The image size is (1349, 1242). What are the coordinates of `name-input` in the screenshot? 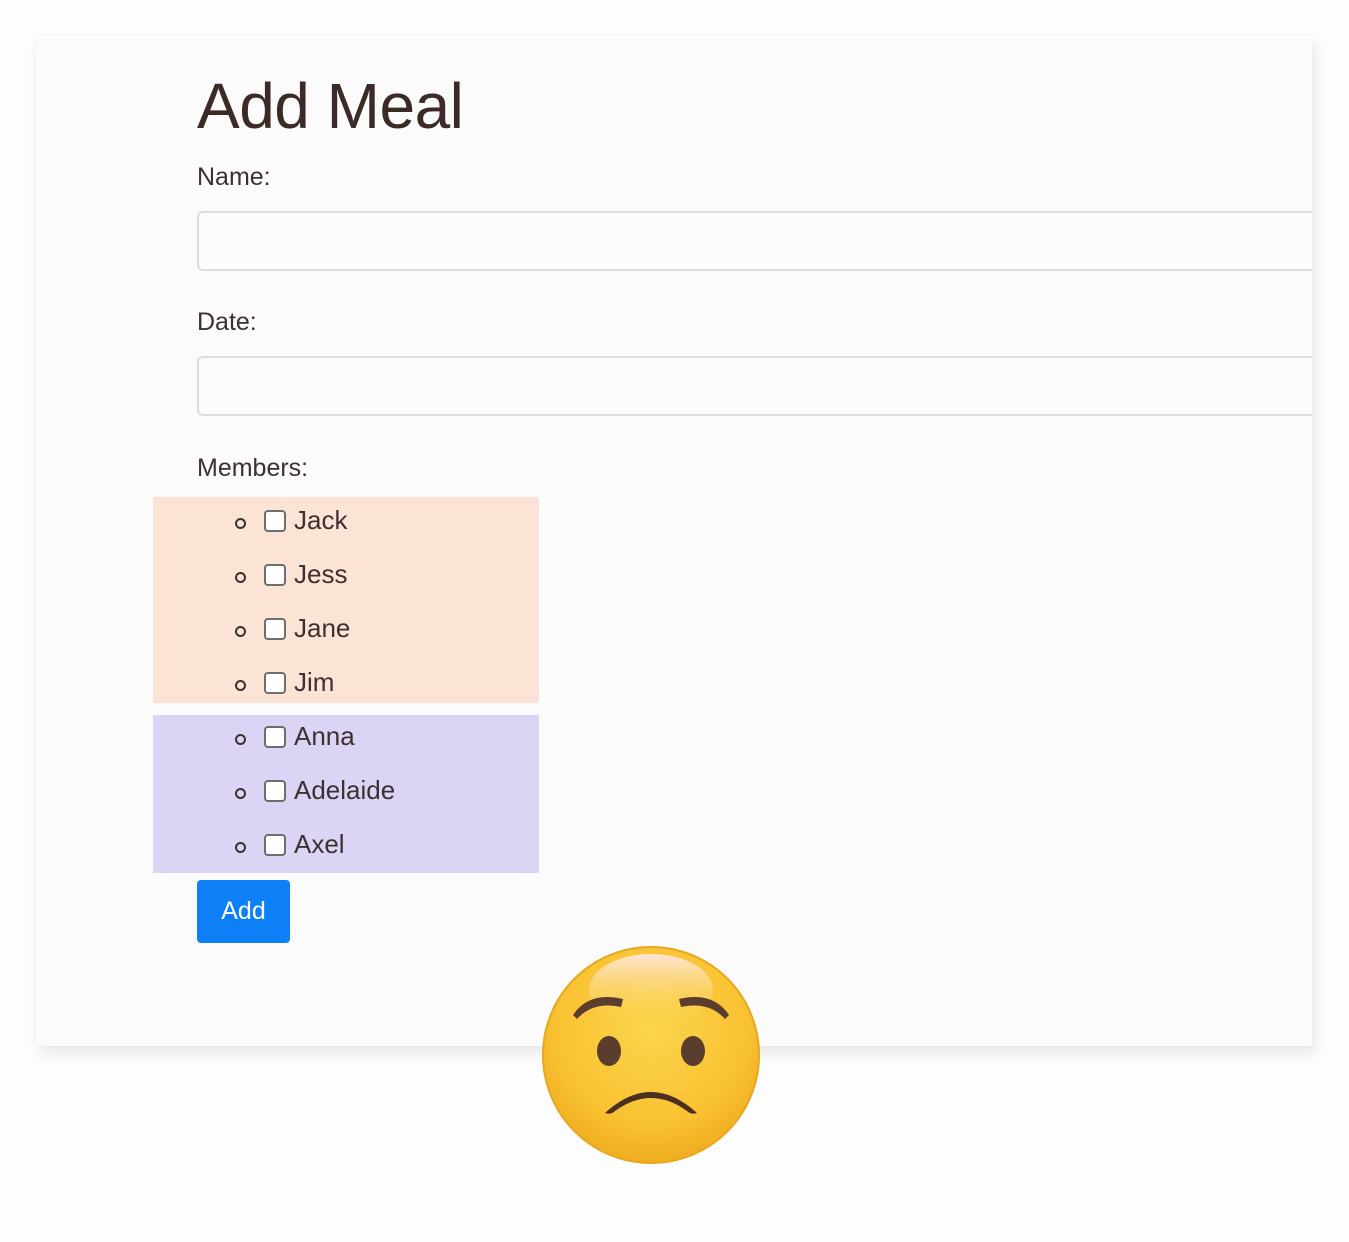 It's located at (754, 241).